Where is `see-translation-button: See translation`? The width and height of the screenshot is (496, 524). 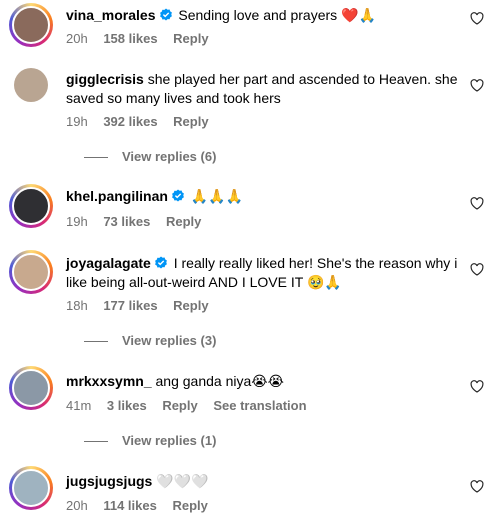 see-translation-button: See translation is located at coordinates (259, 405).